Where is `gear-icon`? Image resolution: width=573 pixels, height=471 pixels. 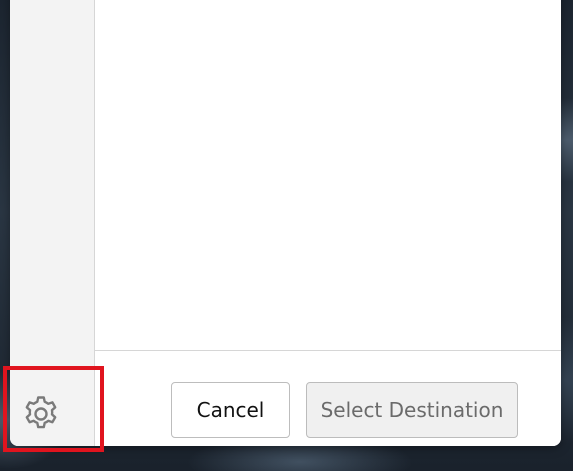
gear-icon is located at coordinates (41, 412).